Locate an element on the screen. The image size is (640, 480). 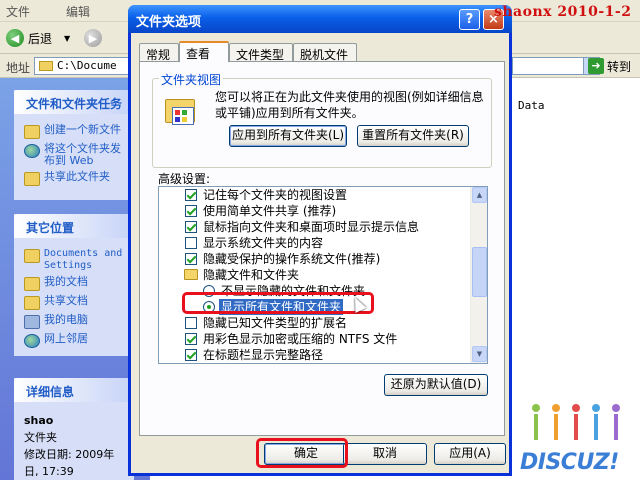
setting-simple-sharing: 使用简单文件共享 (推荐) is located at coordinates (314, 211).